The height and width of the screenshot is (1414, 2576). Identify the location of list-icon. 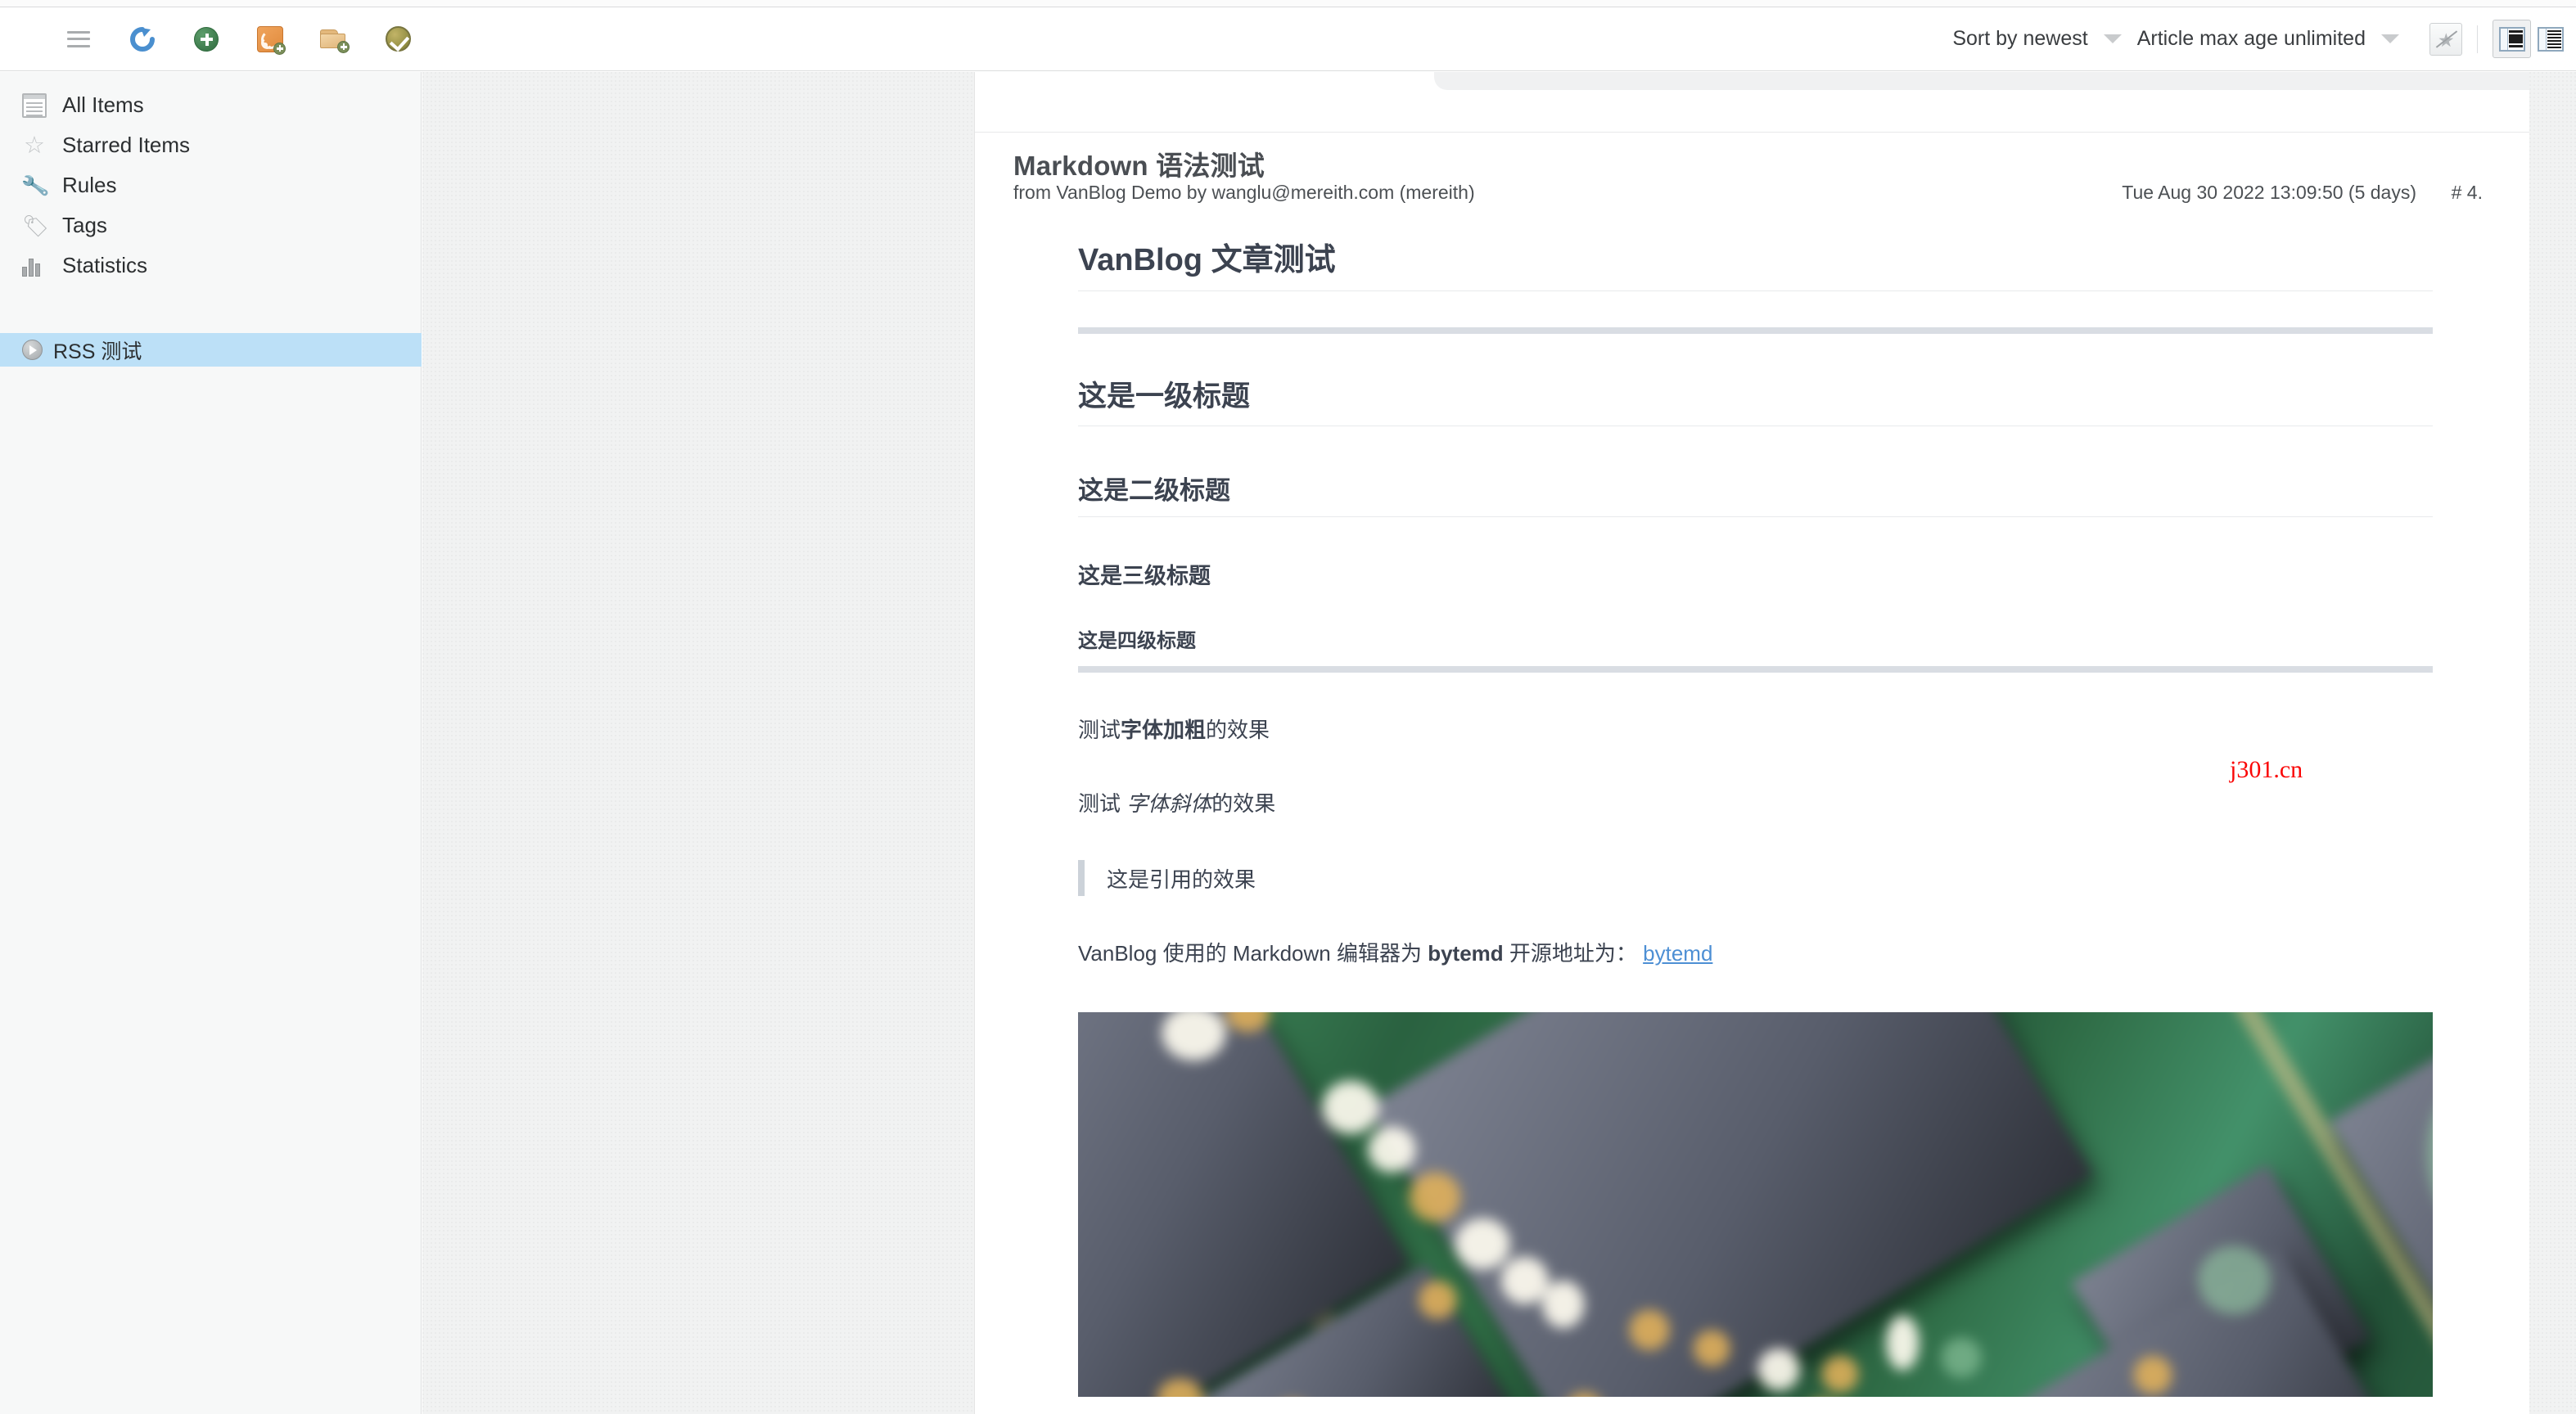
(34, 105).